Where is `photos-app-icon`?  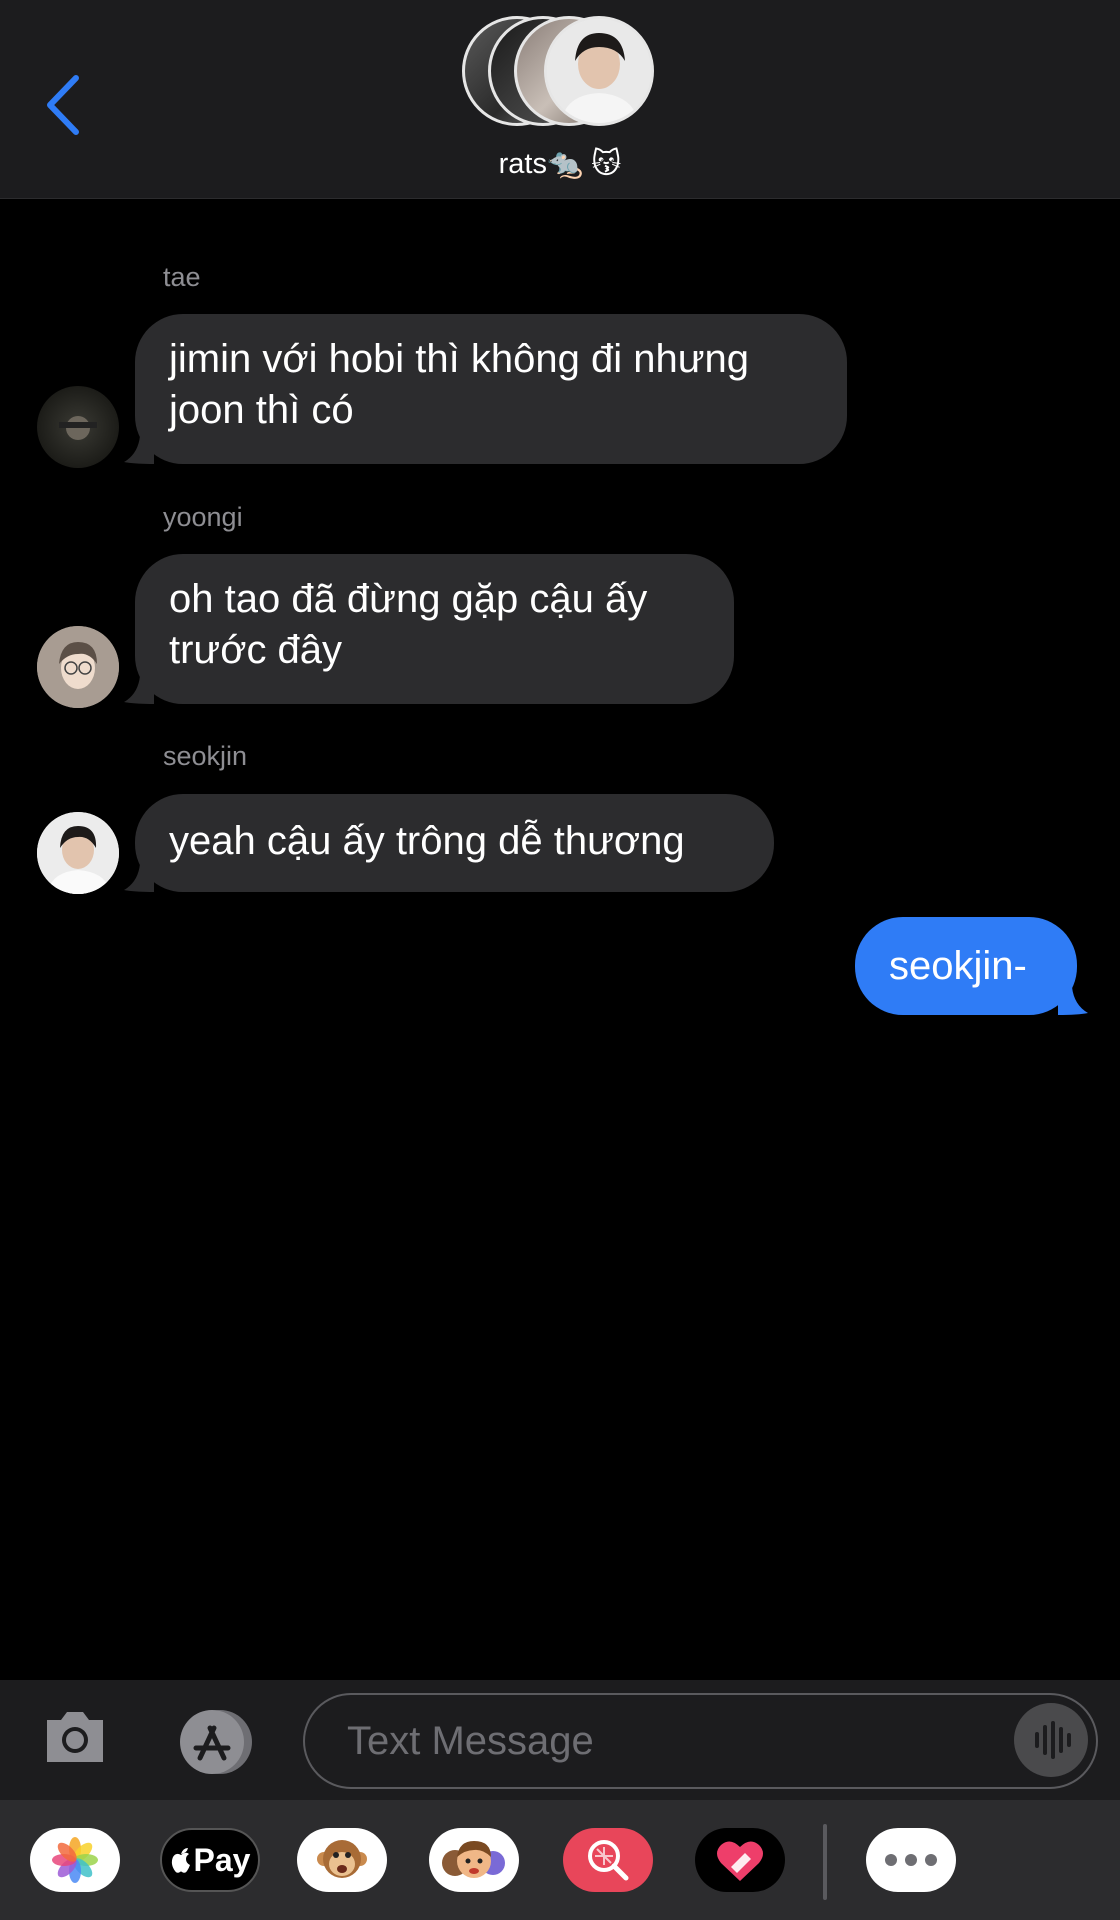 photos-app-icon is located at coordinates (75, 1860).